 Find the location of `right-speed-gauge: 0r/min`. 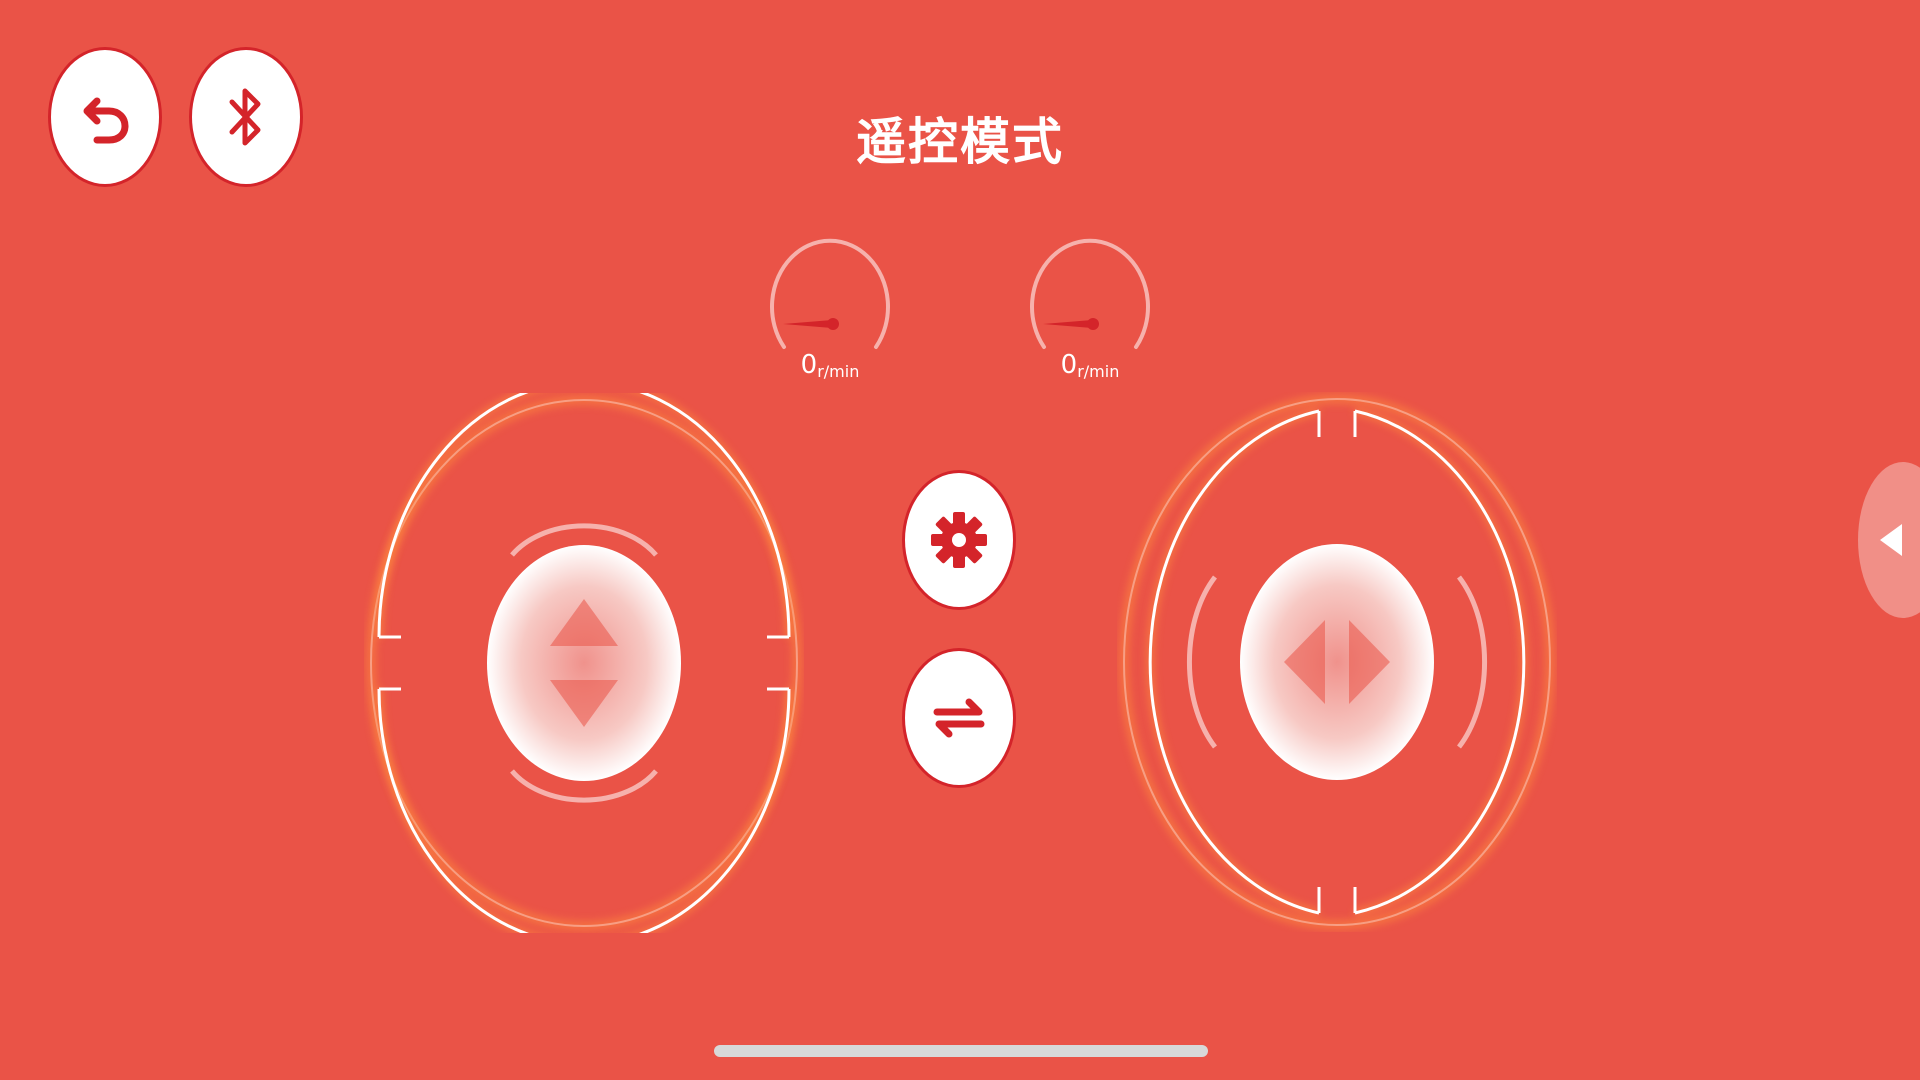

right-speed-gauge: 0r/min is located at coordinates (1090, 310).